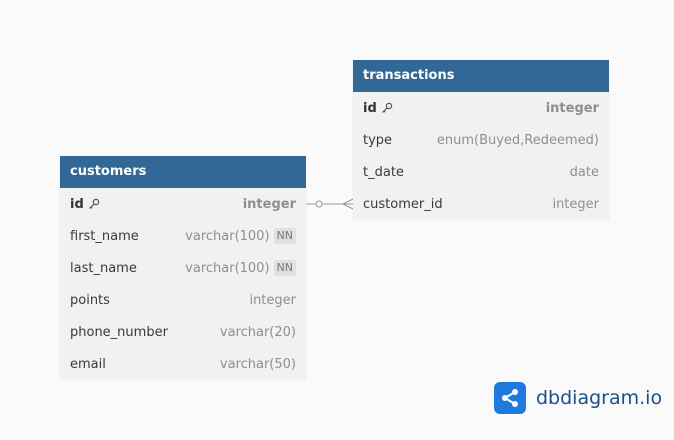 The height and width of the screenshot is (440, 674). Describe the element at coordinates (183, 236) in the screenshot. I see `column-row: first_name varchar(100) NN` at that location.